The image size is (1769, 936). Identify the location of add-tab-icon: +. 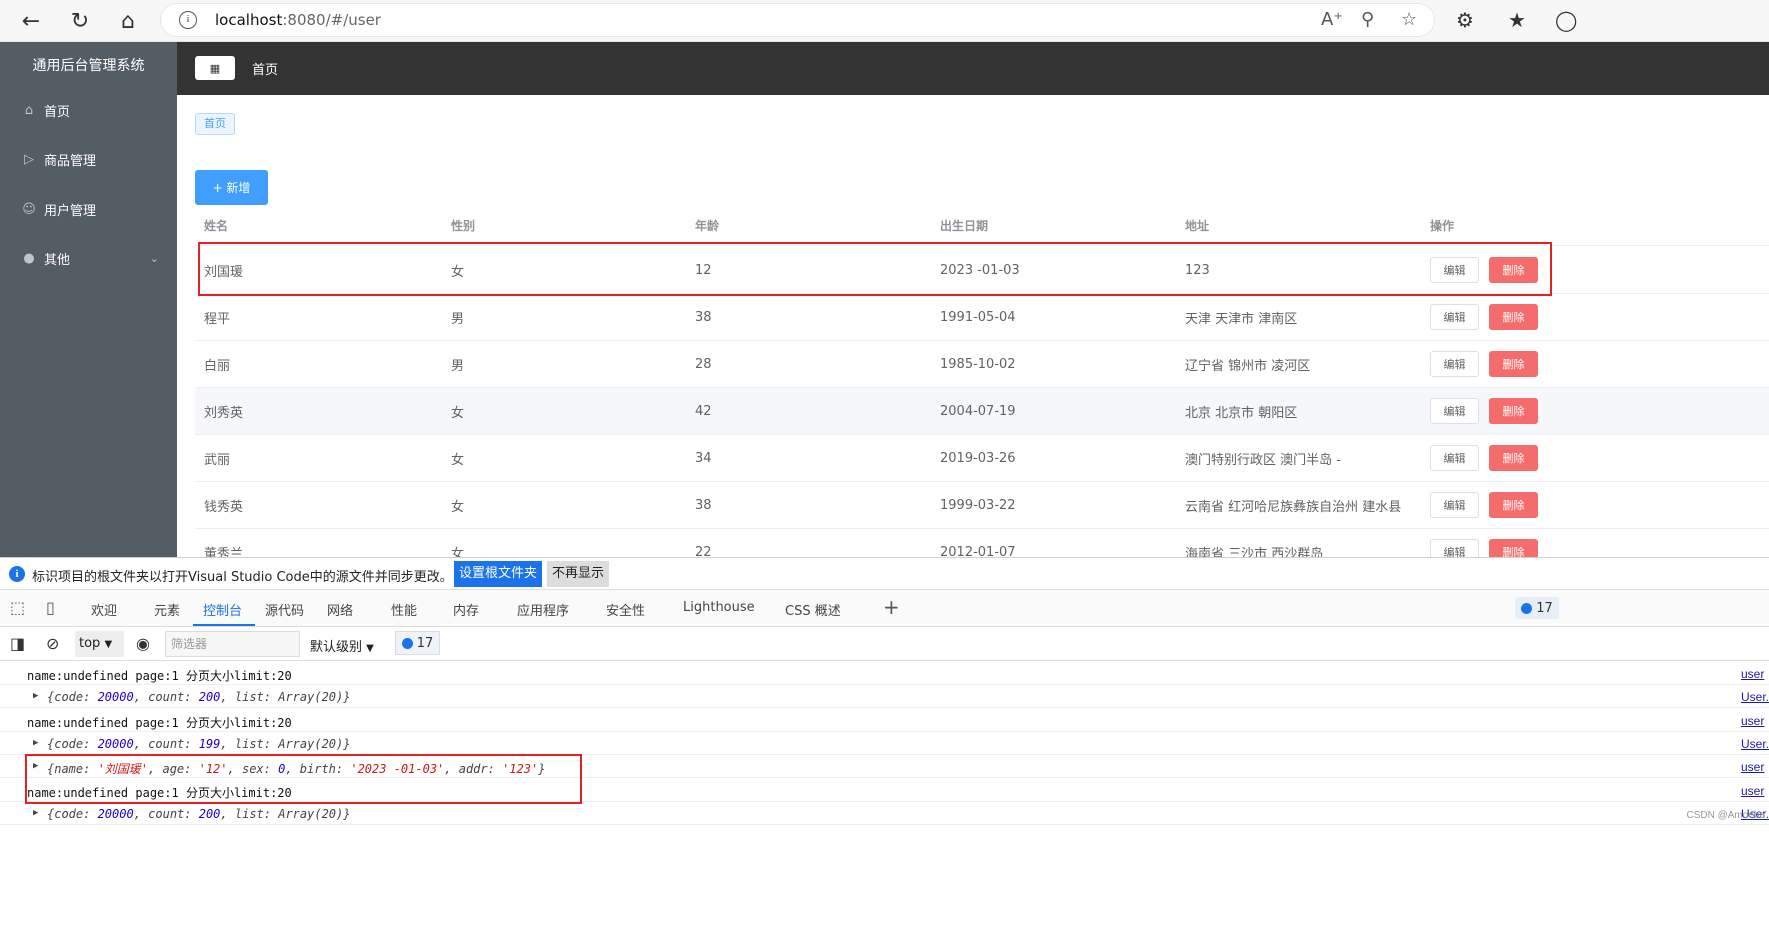
(891, 607).